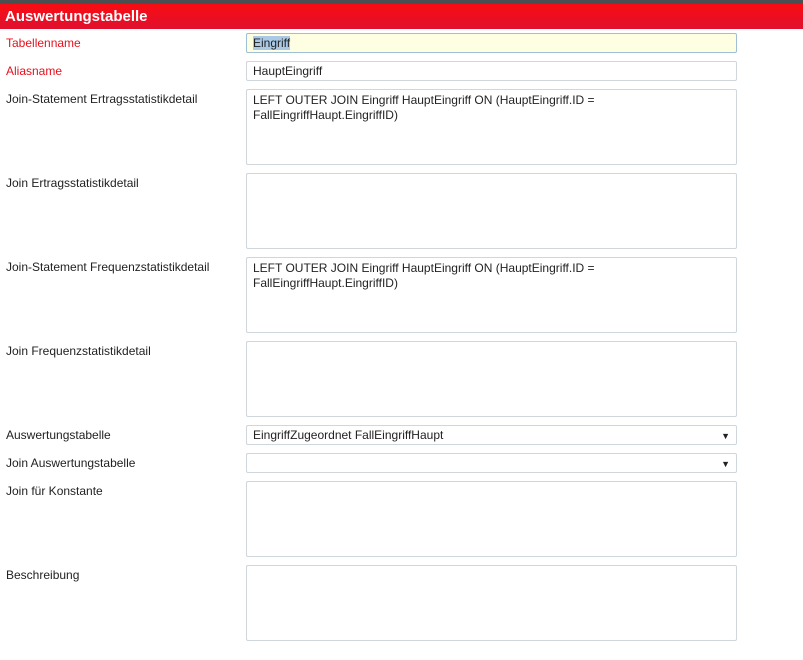 This screenshot has width=803, height=660. I want to click on beschreibung-textarea, so click(491, 603).